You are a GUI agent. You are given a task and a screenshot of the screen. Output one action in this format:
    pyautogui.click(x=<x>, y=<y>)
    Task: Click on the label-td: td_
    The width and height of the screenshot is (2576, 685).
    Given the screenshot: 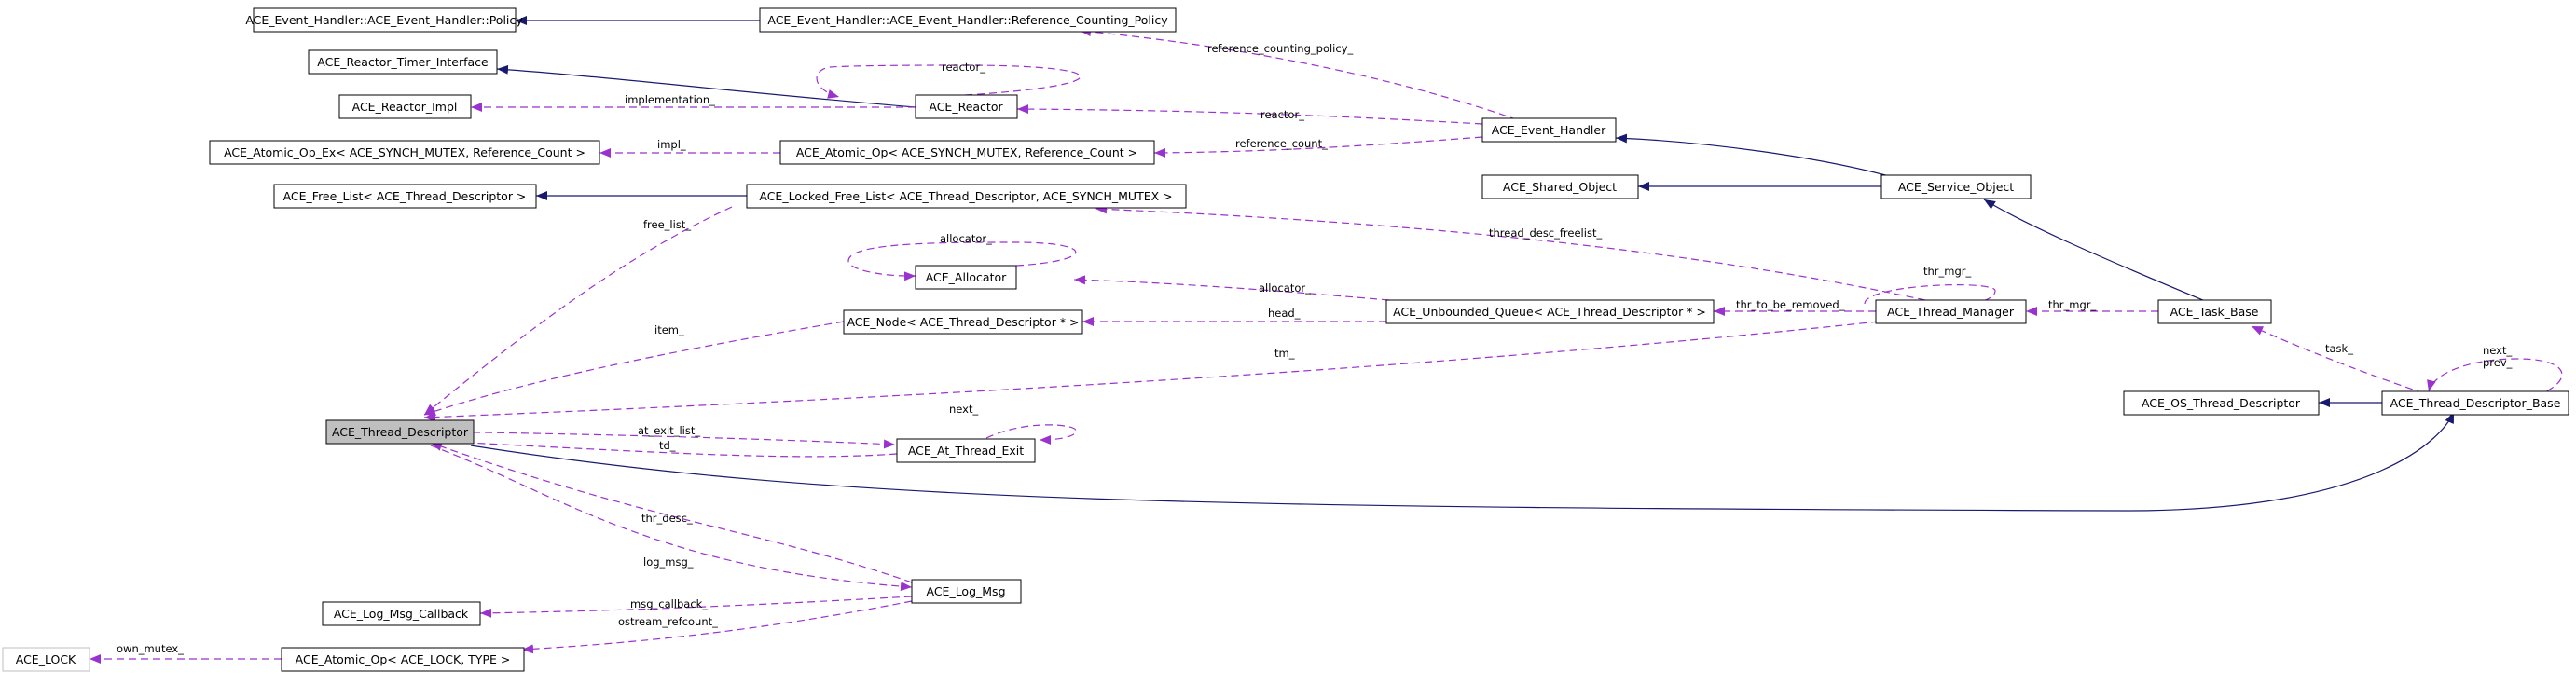 What is the action you would take?
    pyautogui.click(x=667, y=445)
    